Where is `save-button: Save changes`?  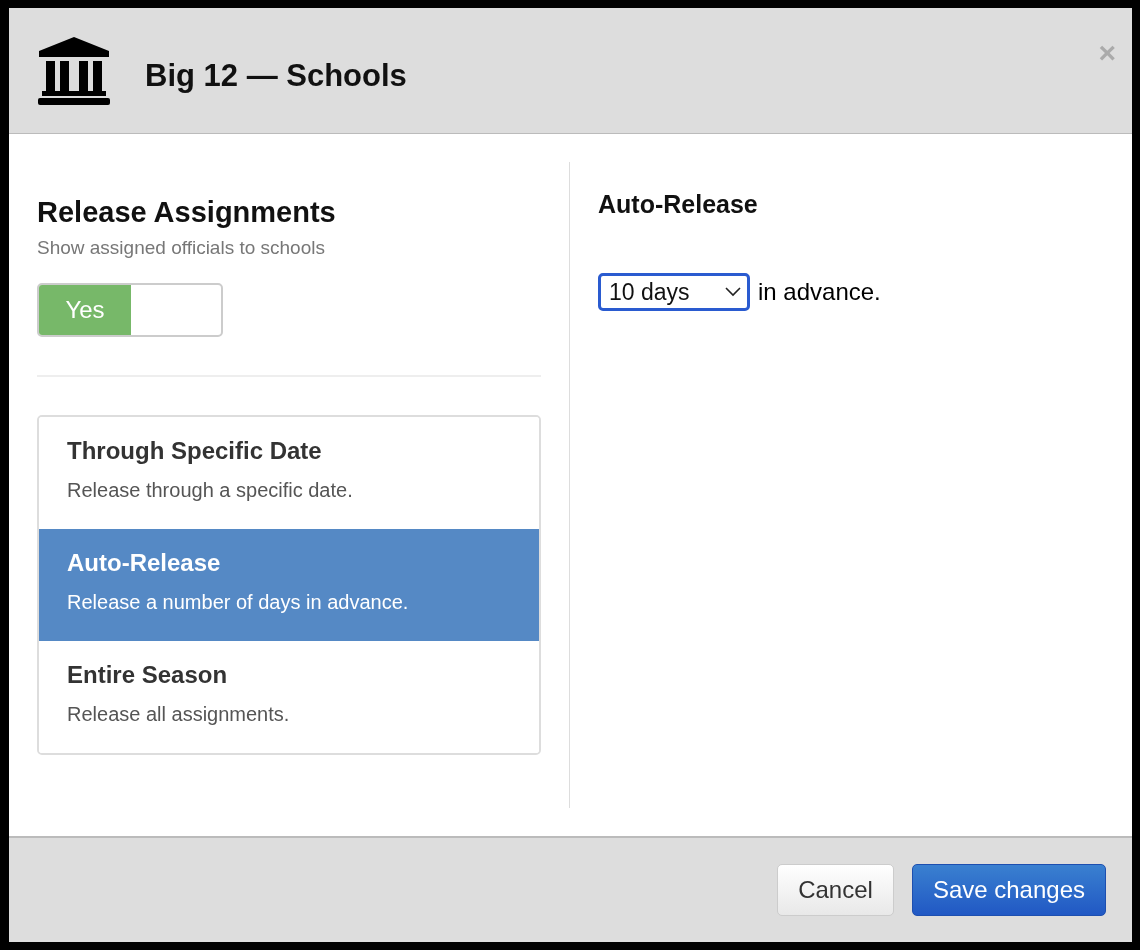
save-button: Save changes is located at coordinates (1008, 890).